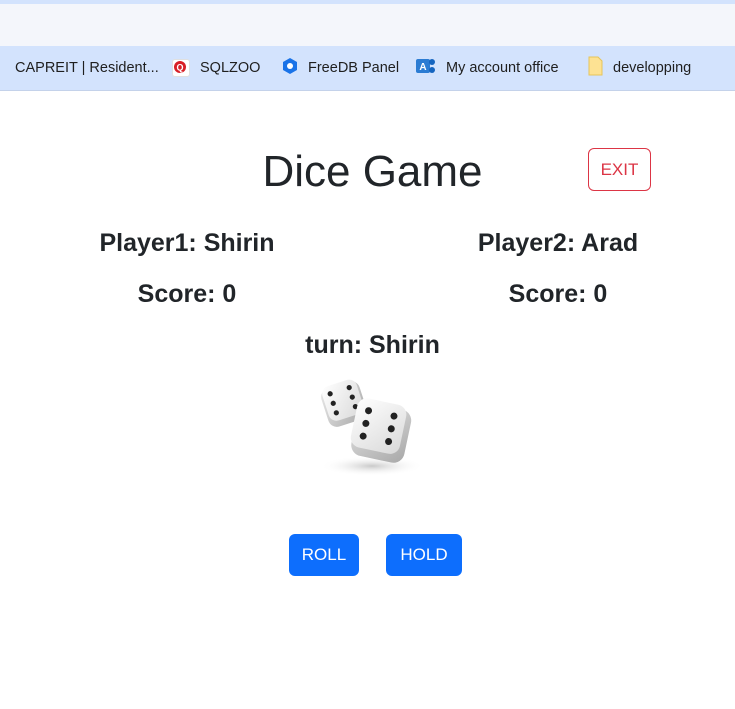  Describe the element at coordinates (187, 294) in the screenshot. I see `player1-score: Score: 0` at that location.